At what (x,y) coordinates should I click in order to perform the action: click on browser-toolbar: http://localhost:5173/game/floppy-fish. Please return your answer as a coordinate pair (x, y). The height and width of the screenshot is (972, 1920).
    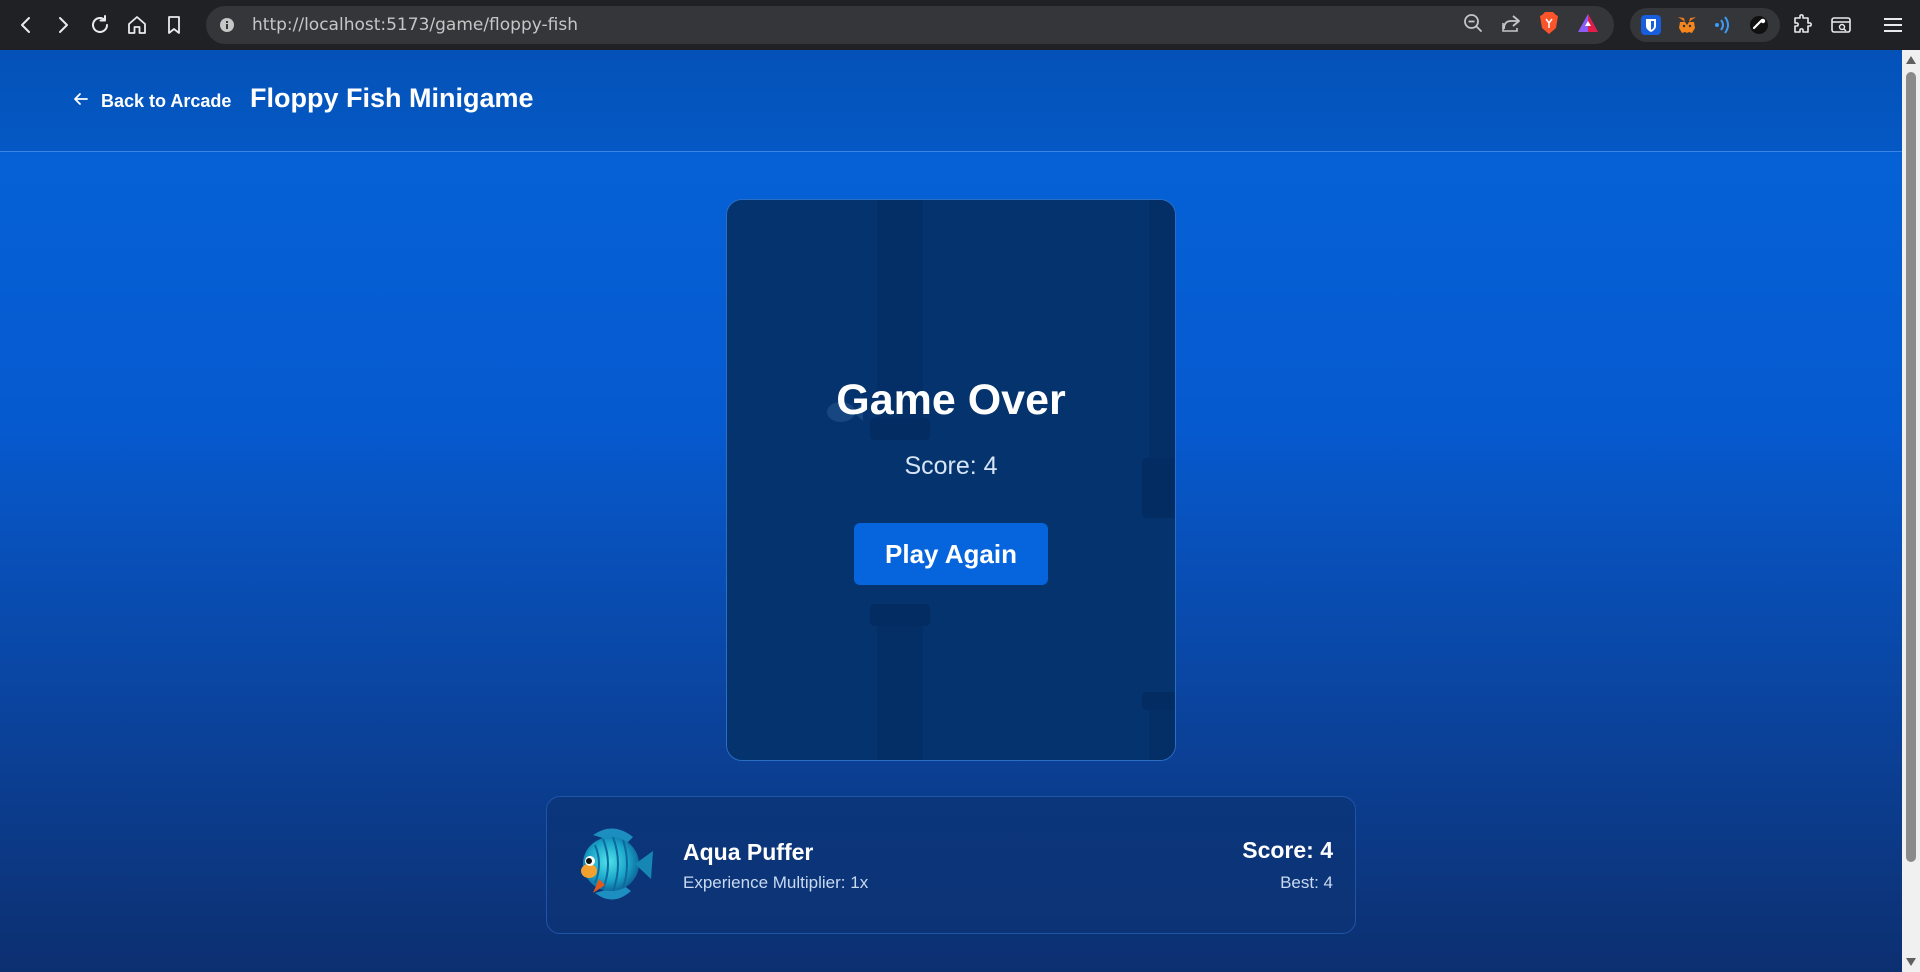
    Looking at the image, I should click on (960, 25).